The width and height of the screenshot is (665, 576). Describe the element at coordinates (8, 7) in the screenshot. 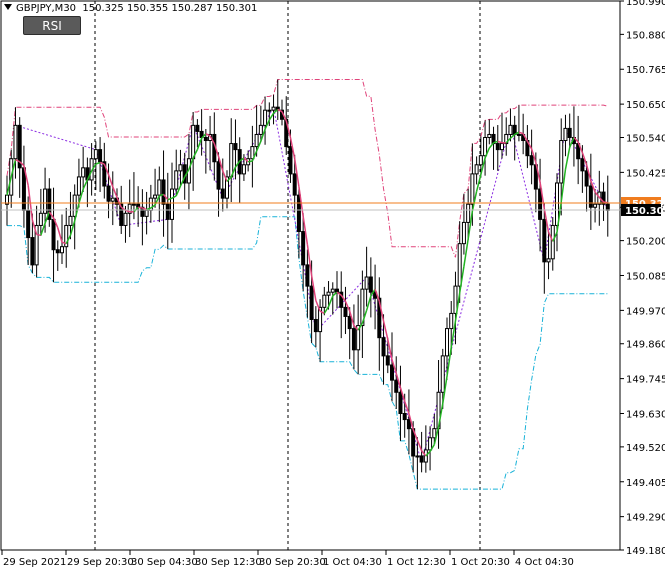

I see `dropdown-triangle-icon` at that location.